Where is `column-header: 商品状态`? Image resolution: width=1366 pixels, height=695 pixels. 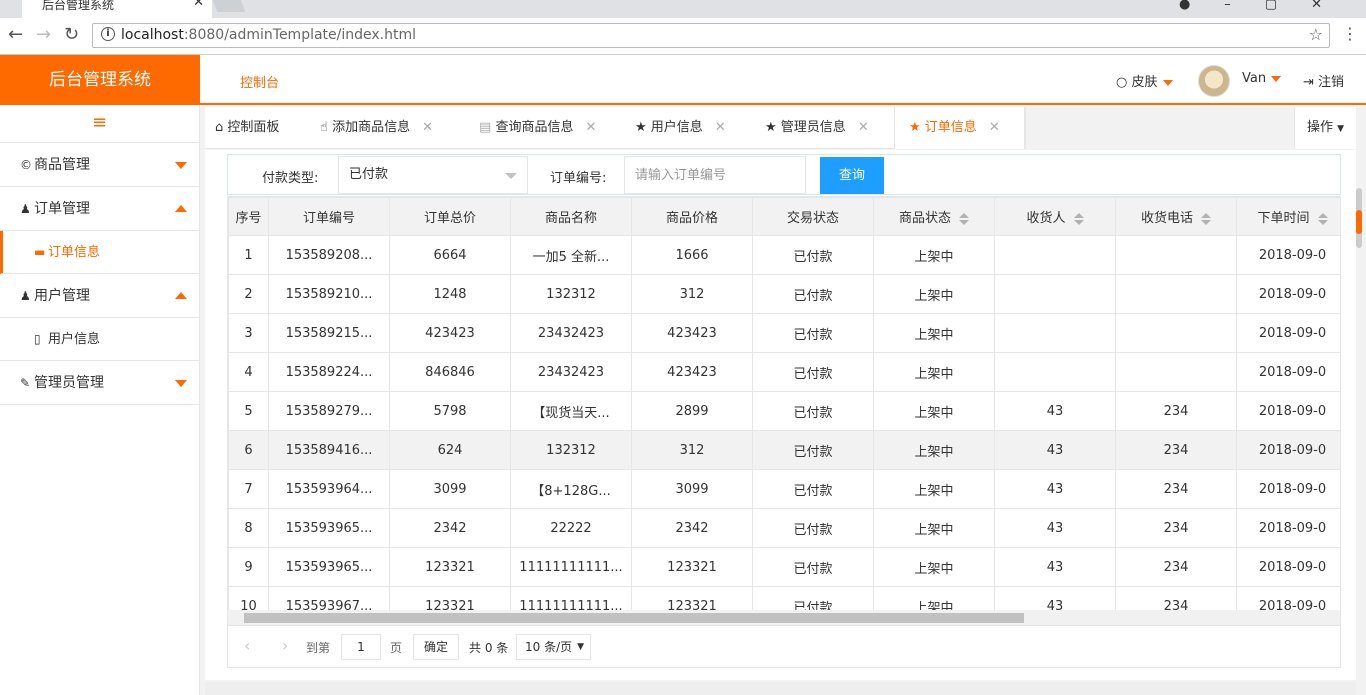
column-header: 商品状态 is located at coordinates (934, 216).